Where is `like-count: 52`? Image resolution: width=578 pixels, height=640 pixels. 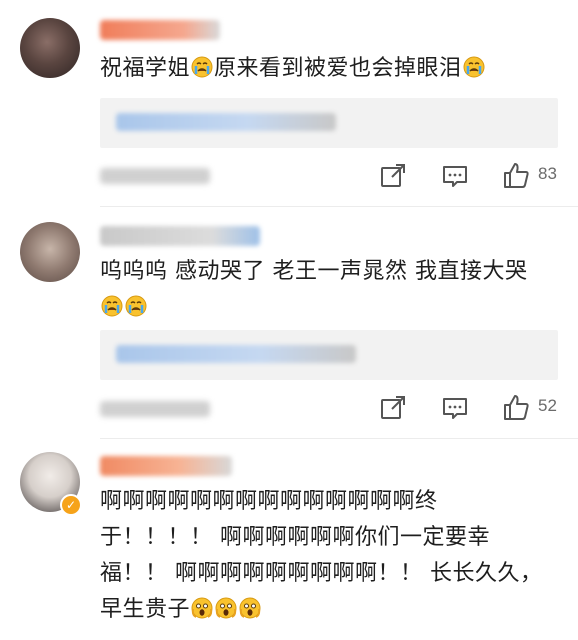 like-count: 52 is located at coordinates (547, 405).